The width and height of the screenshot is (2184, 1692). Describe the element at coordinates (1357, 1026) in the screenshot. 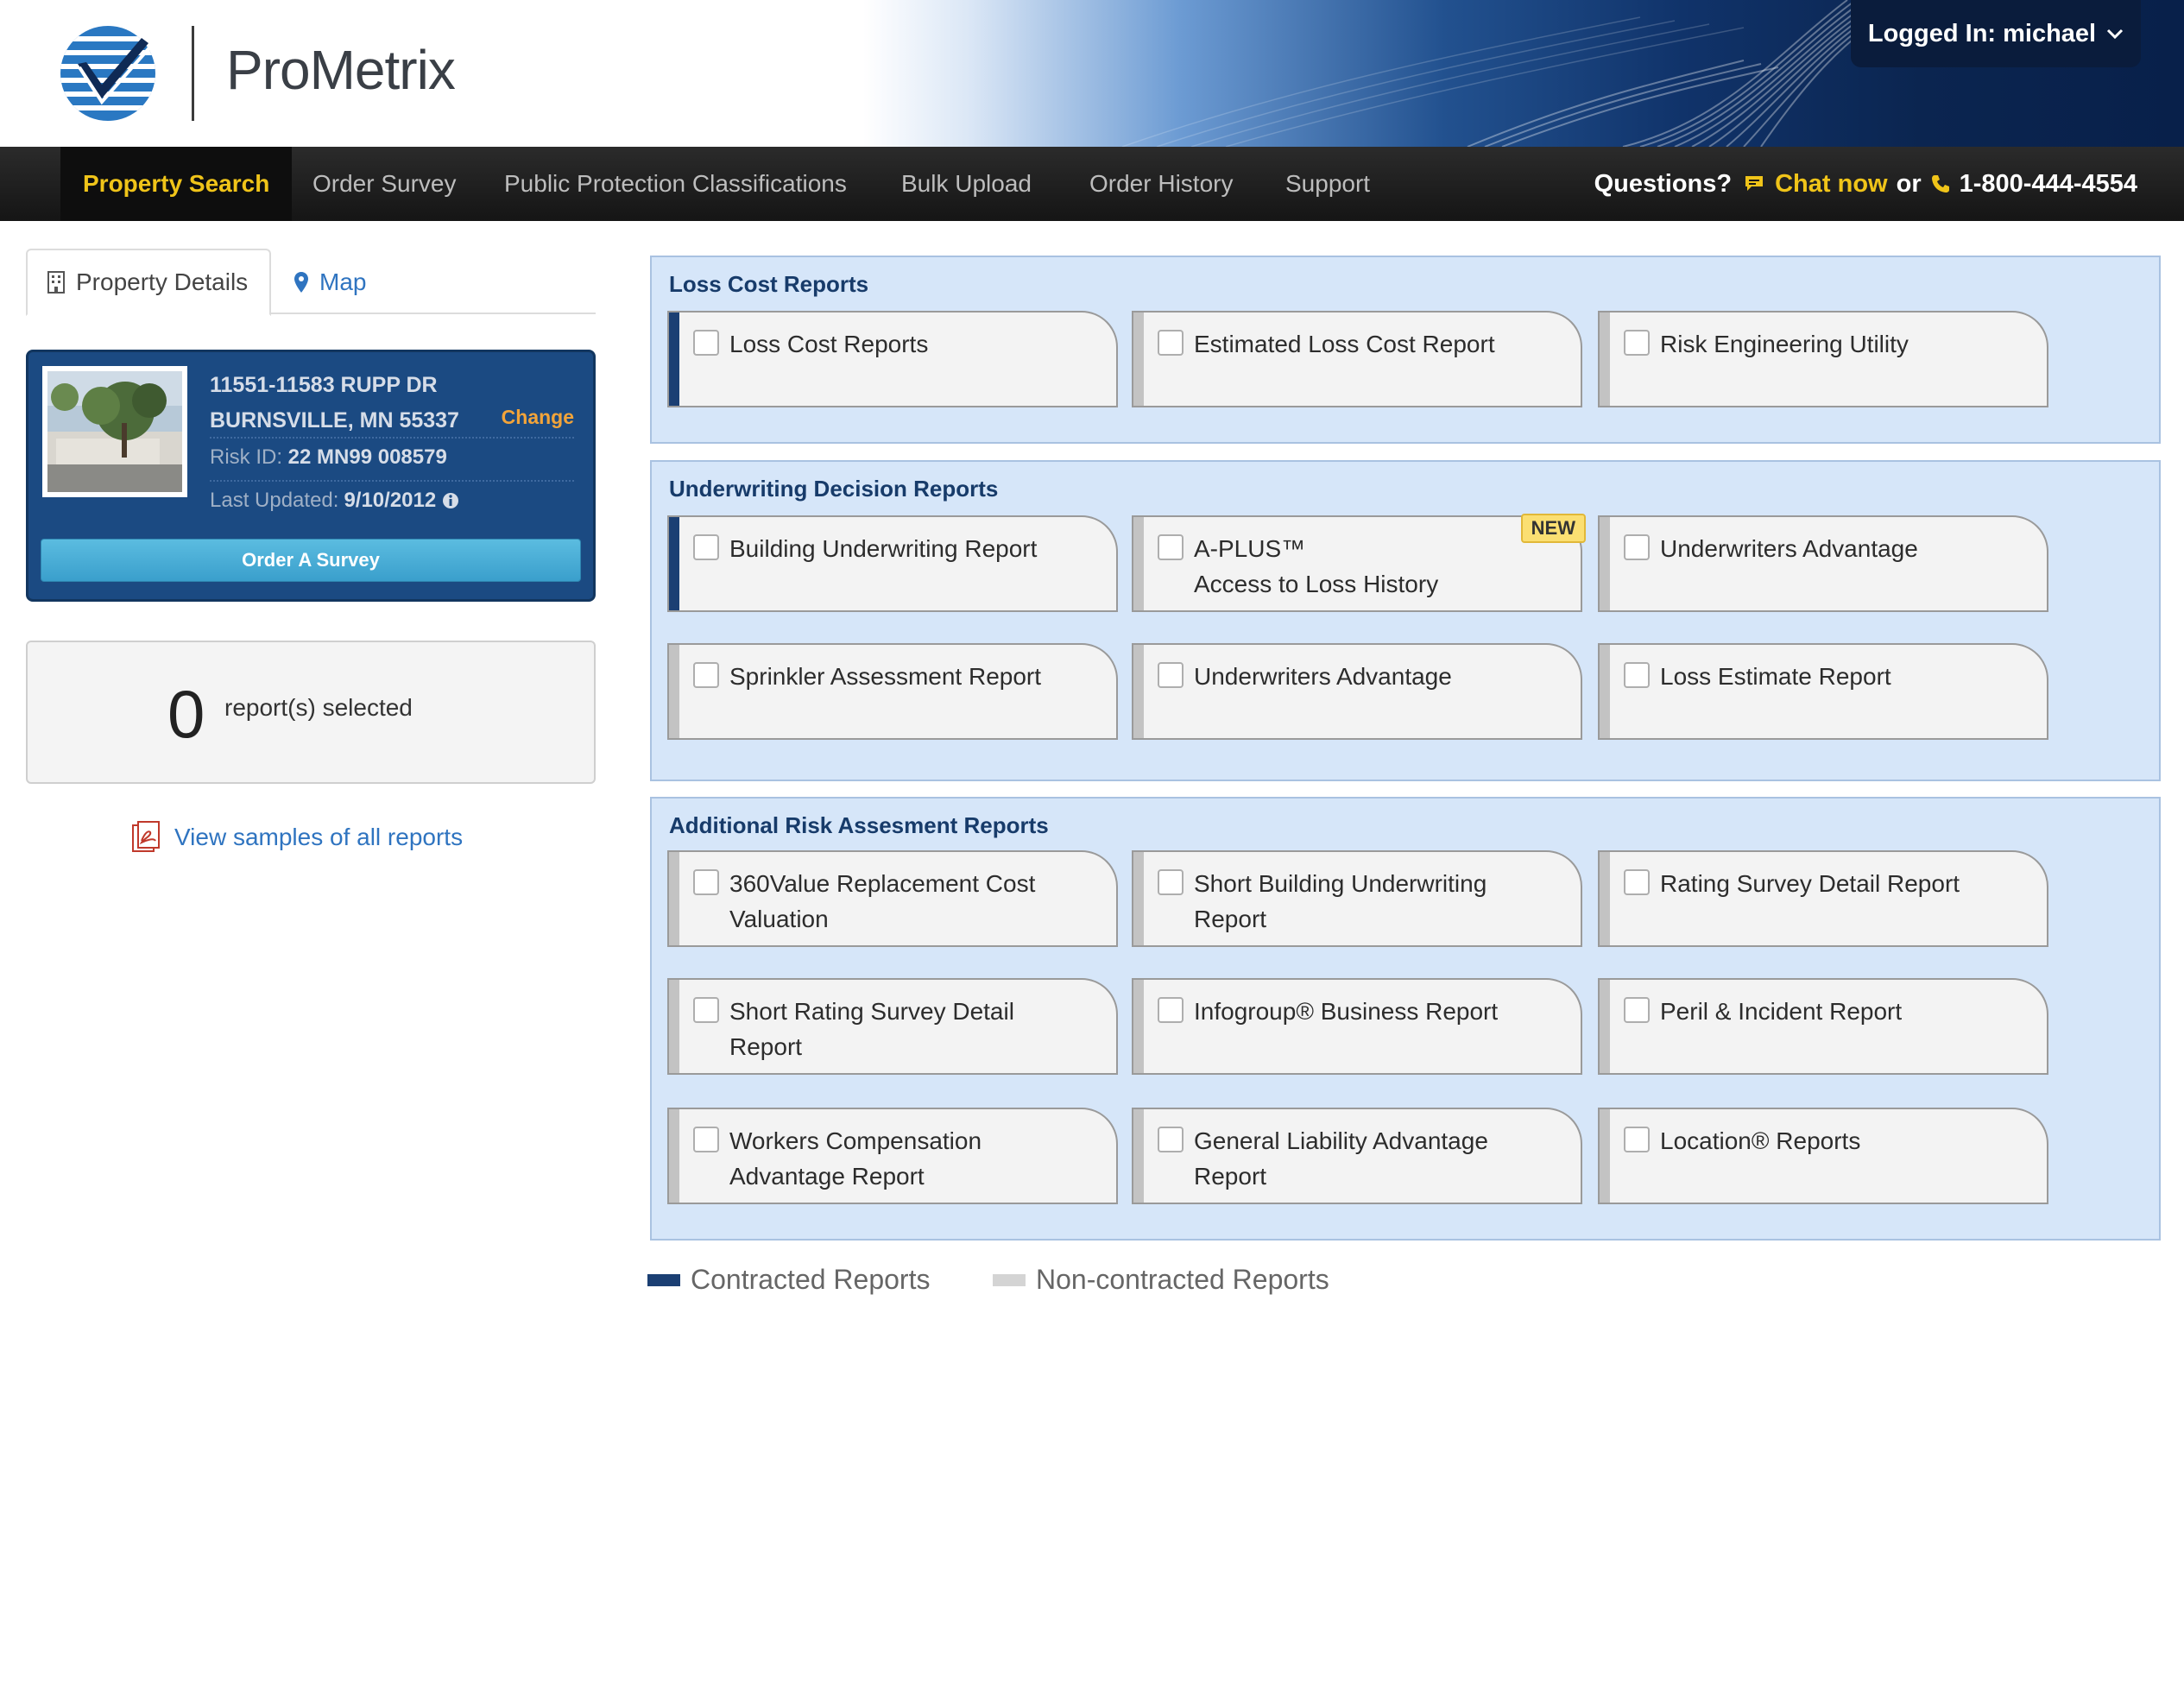

I see `report-card-infogroup-business: Infogroup® Business Report` at that location.